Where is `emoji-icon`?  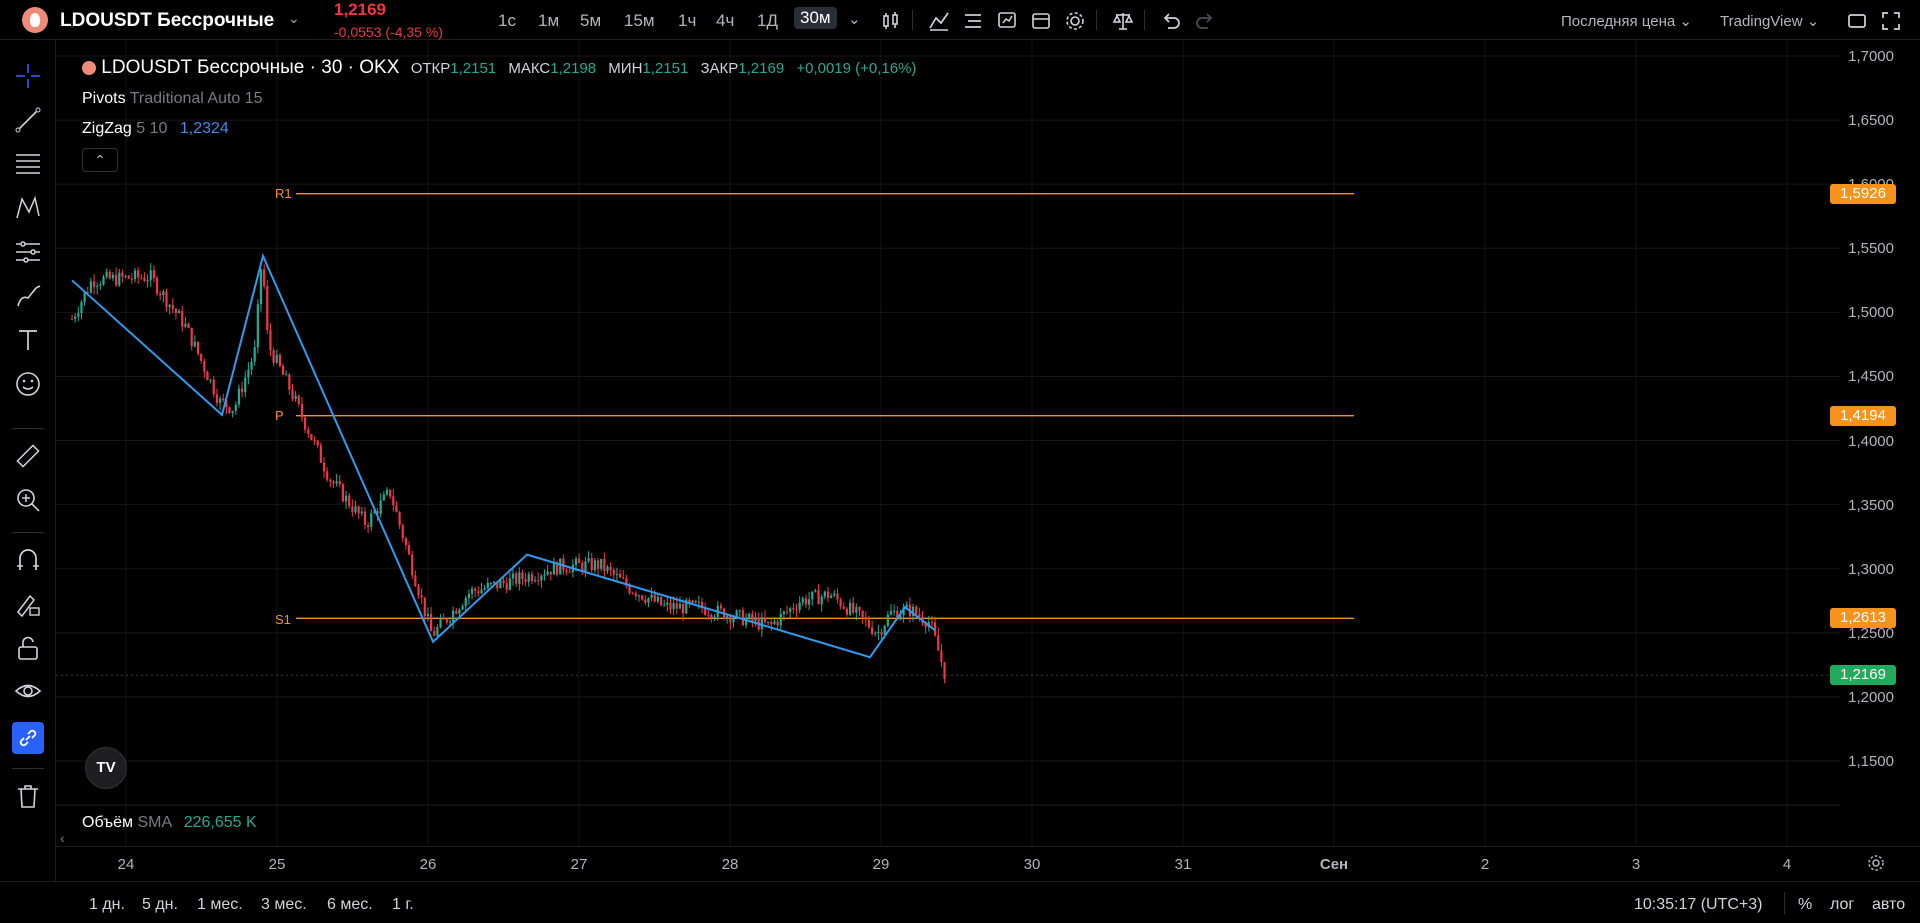 emoji-icon is located at coordinates (28, 384).